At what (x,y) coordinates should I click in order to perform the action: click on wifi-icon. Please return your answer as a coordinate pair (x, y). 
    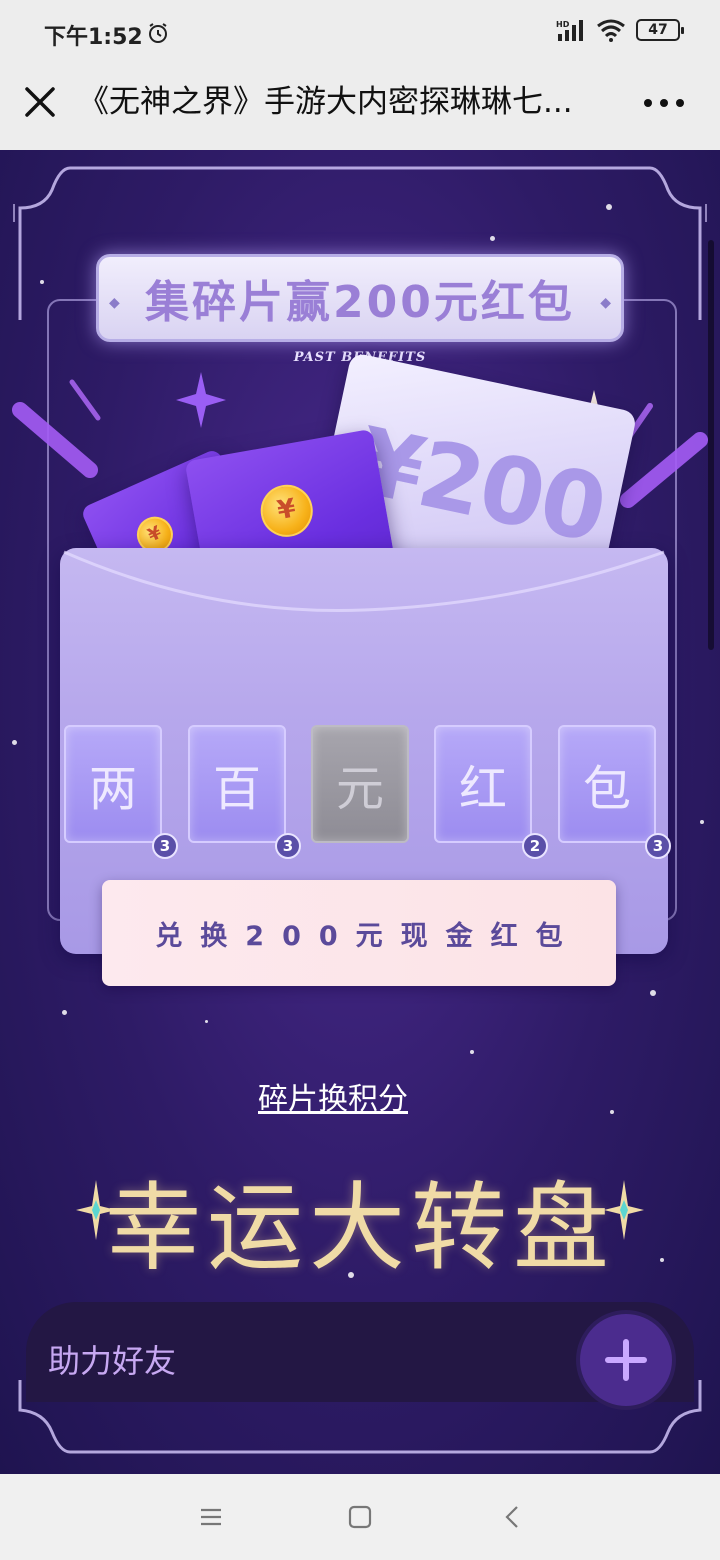
    Looking at the image, I should click on (611, 30).